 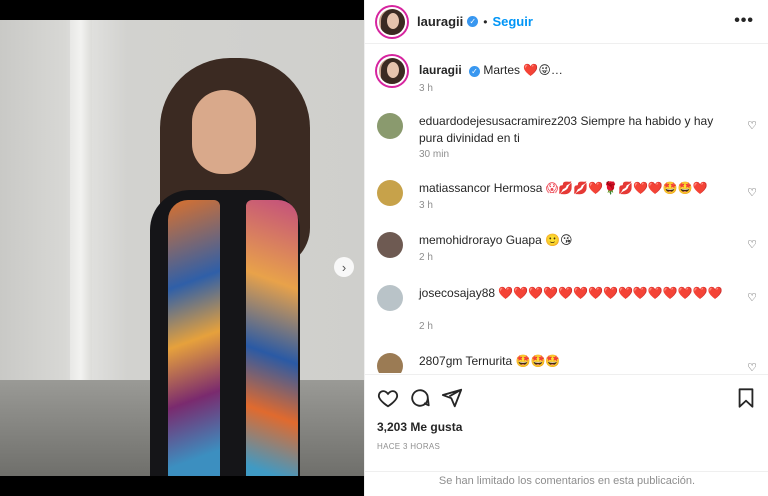 What do you see at coordinates (538, 361) in the screenshot?
I see `comment-emojis: 🤩🤩🤩` at bounding box center [538, 361].